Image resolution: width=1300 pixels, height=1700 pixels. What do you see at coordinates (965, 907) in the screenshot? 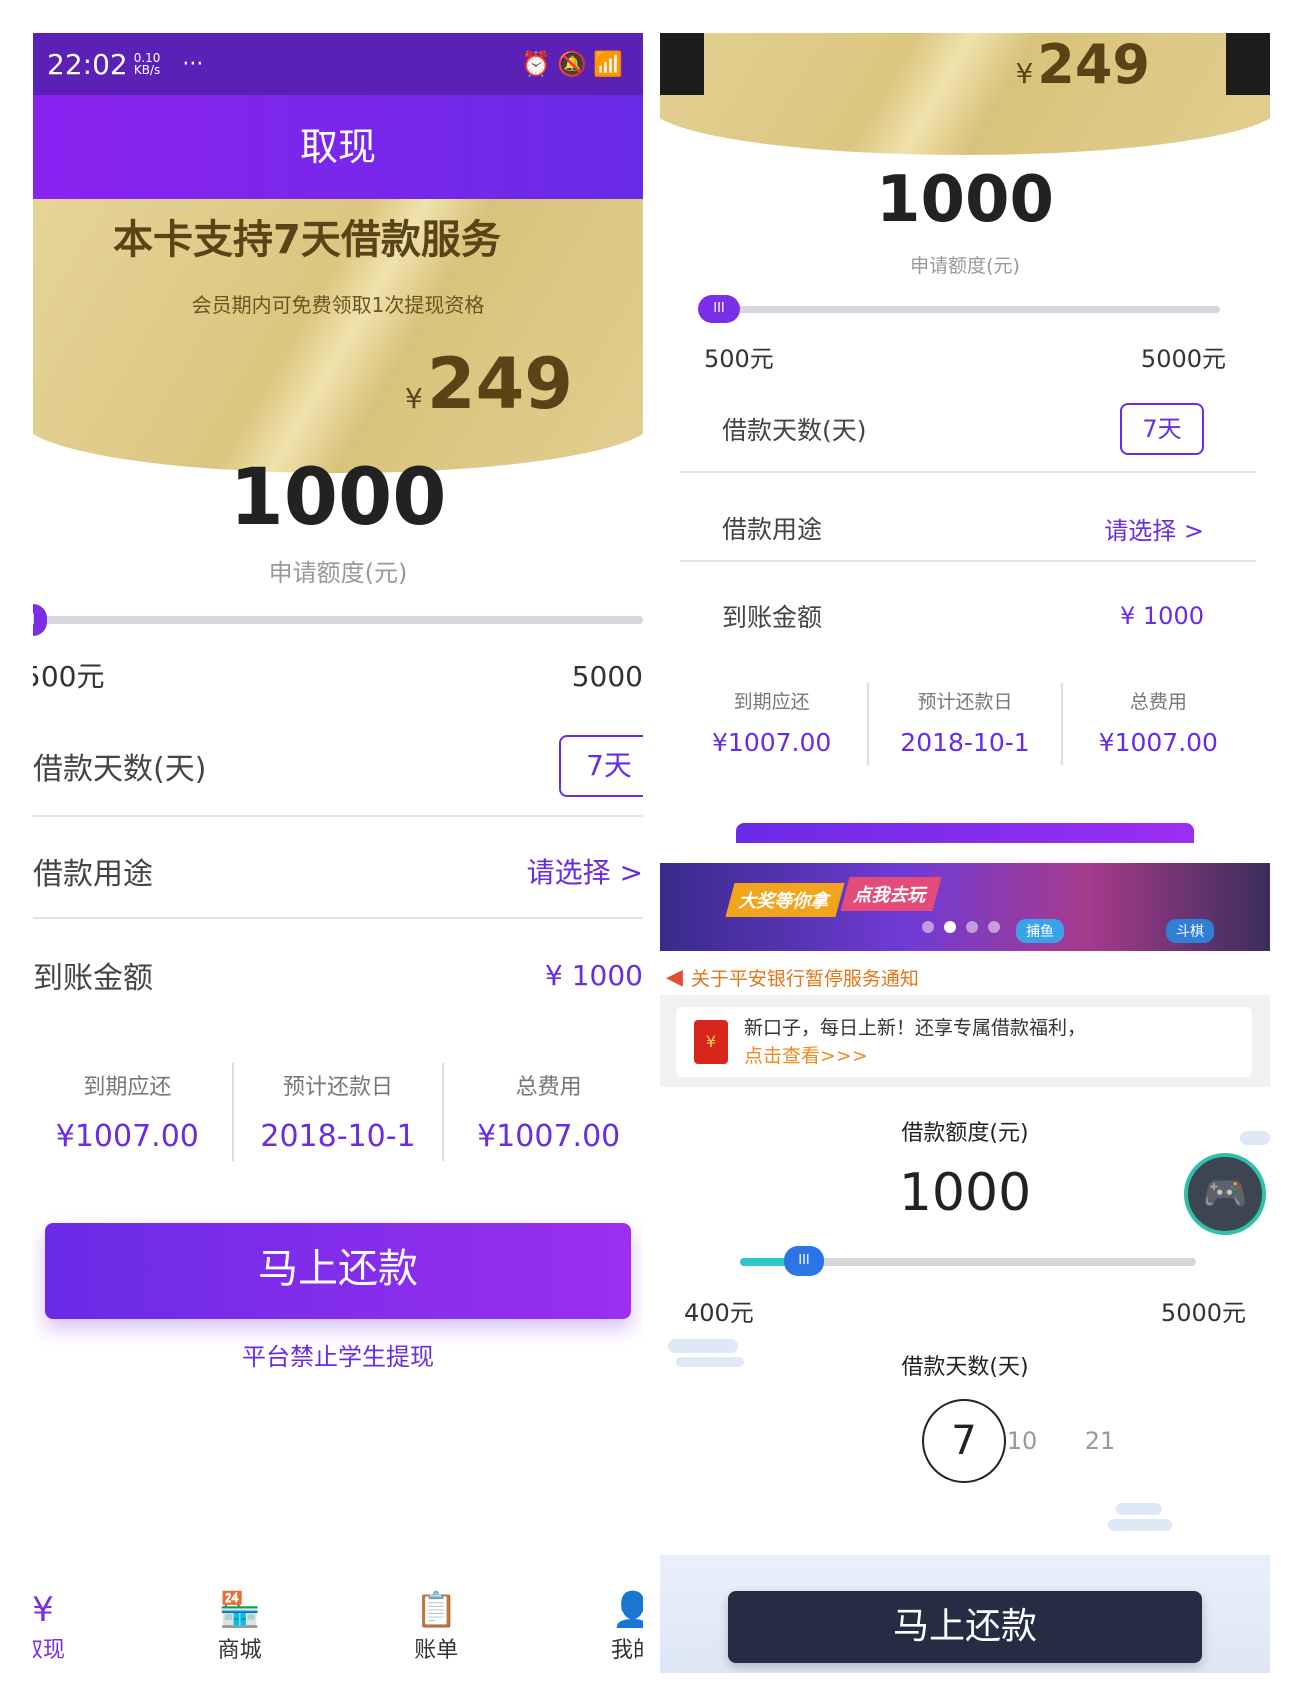
I see `game-ad-banner: 大奖等你拿 点我去玩 捕鱼 斗棋` at bounding box center [965, 907].